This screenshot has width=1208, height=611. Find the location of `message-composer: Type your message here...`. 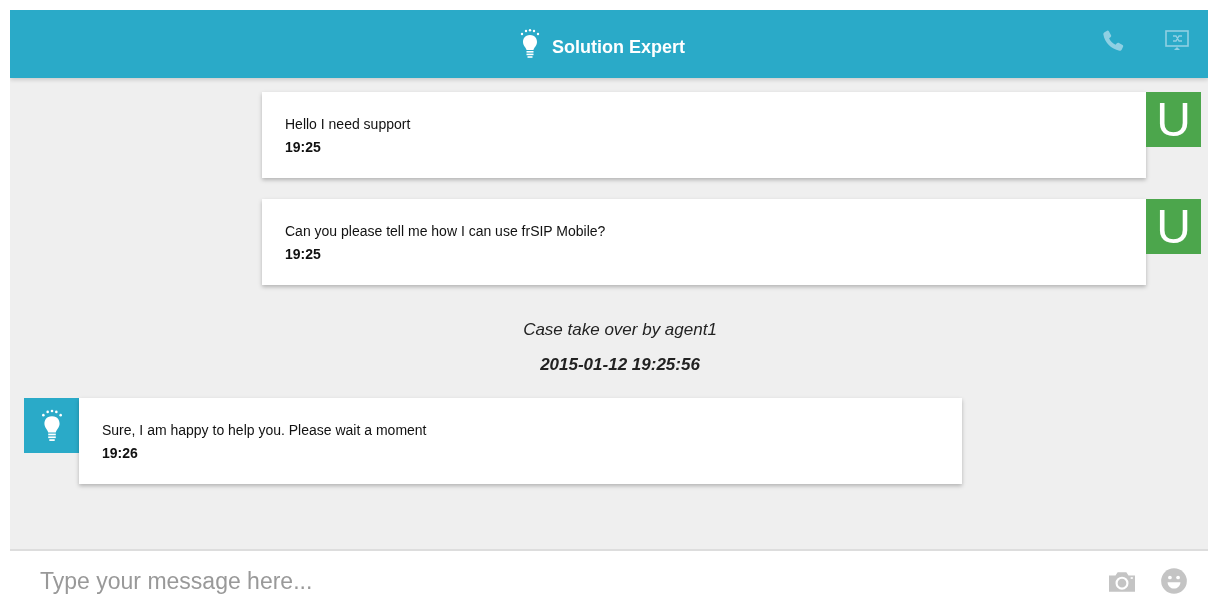

message-composer: Type your message here... is located at coordinates (609, 580).